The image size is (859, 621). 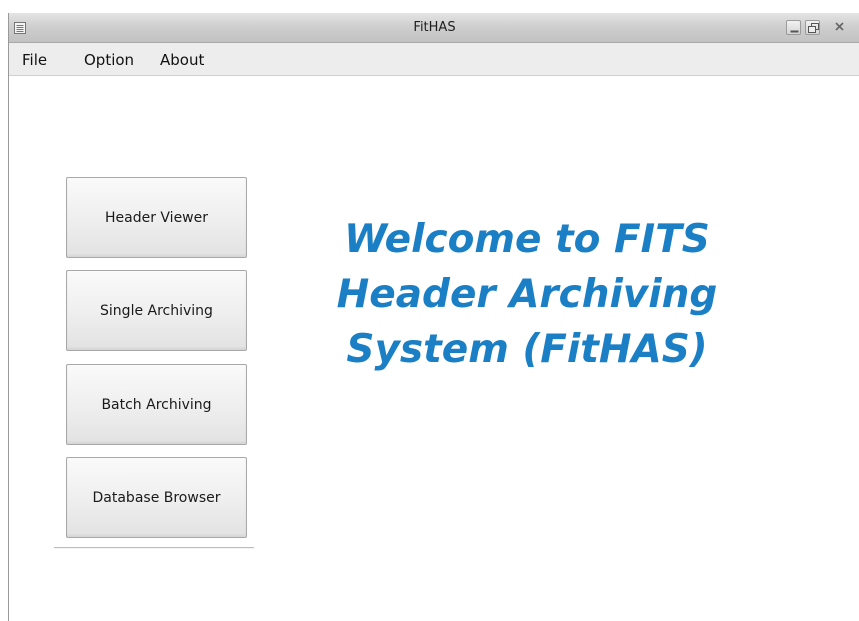 I want to click on window-title: FitHAS, so click(x=434, y=27).